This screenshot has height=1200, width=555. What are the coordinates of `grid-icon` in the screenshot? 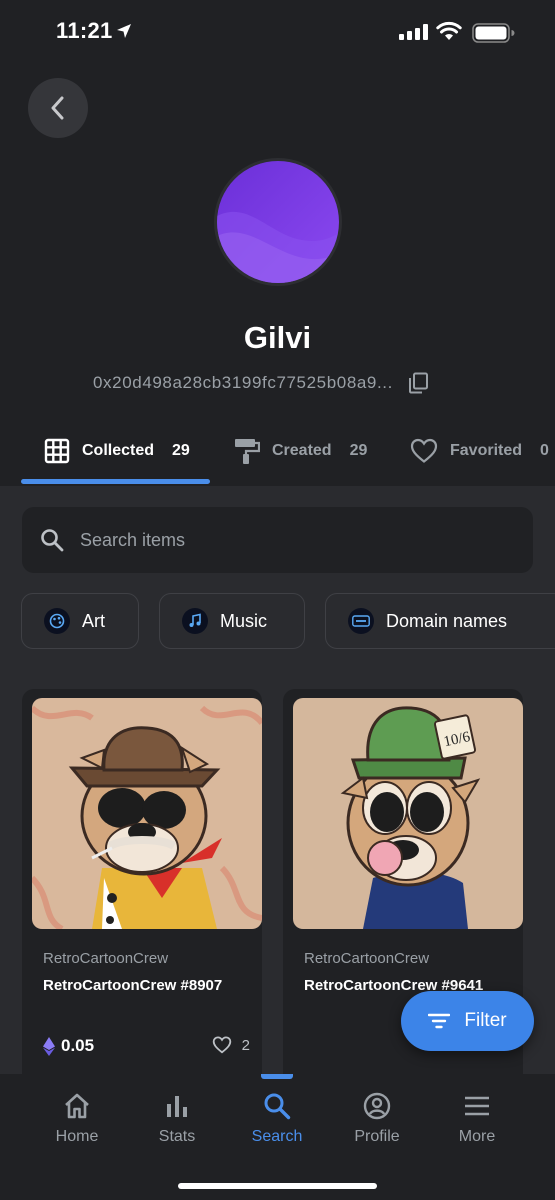 It's located at (57, 451).